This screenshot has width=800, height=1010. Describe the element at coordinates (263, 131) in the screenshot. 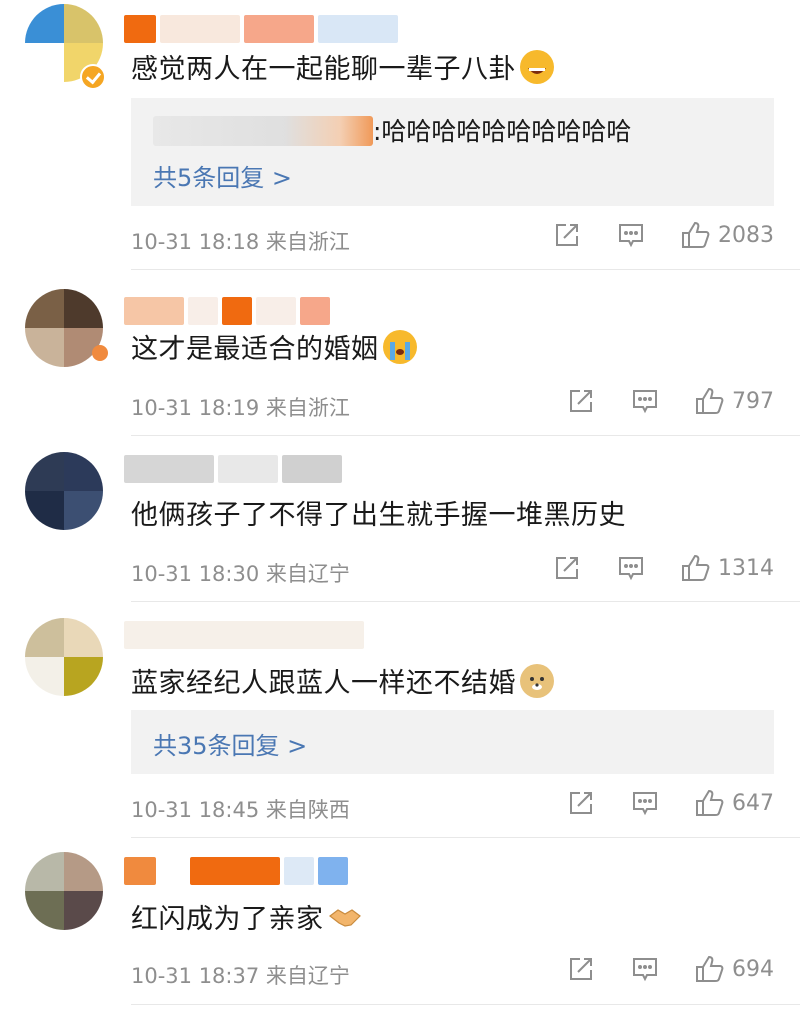

I see `reply-username` at that location.